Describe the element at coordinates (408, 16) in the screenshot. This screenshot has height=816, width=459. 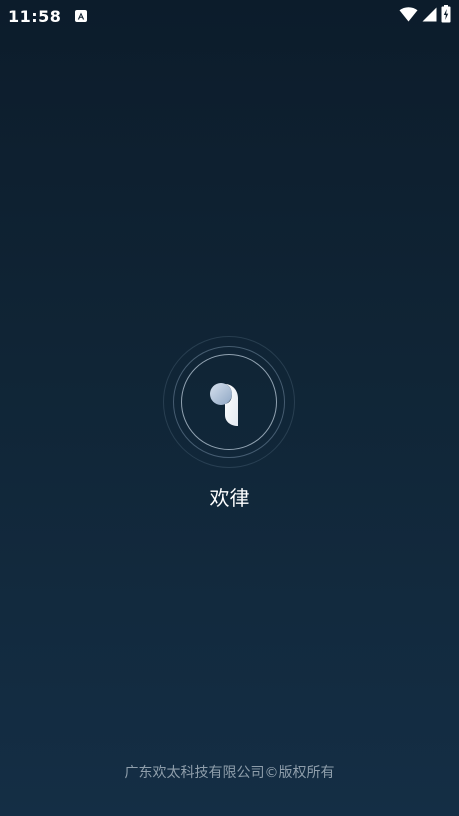
I see `wifi-icon` at that location.